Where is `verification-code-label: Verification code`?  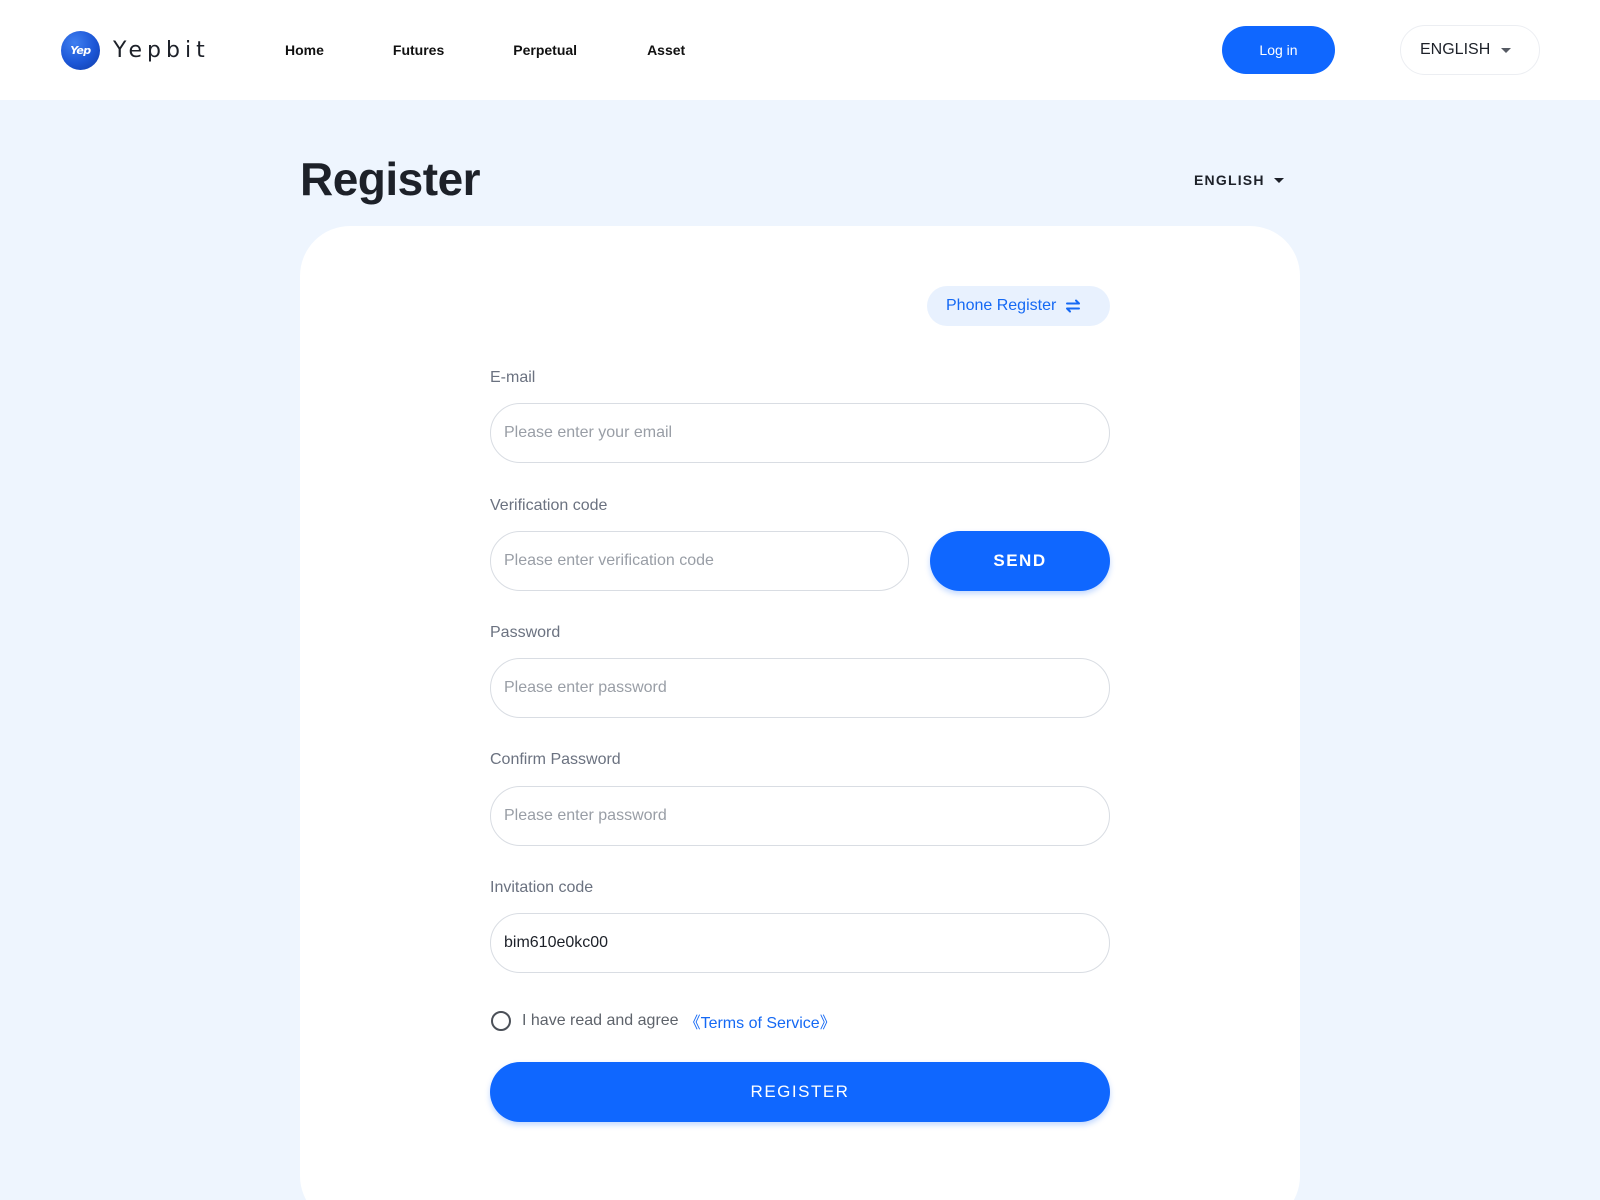 verification-code-label: Verification code is located at coordinates (549, 505).